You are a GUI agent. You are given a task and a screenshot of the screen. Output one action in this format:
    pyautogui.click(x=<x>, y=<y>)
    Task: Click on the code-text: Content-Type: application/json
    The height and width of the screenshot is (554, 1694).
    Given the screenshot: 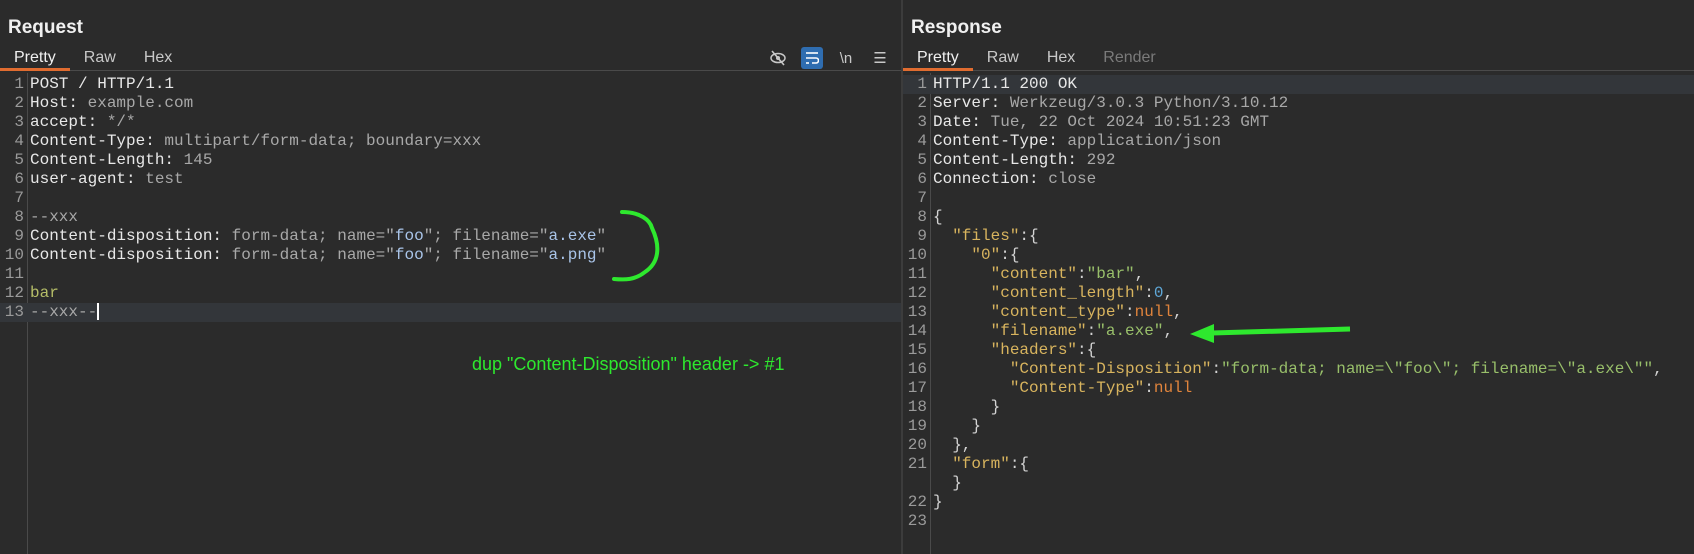 What is the action you would take?
    pyautogui.click(x=1077, y=141)
    